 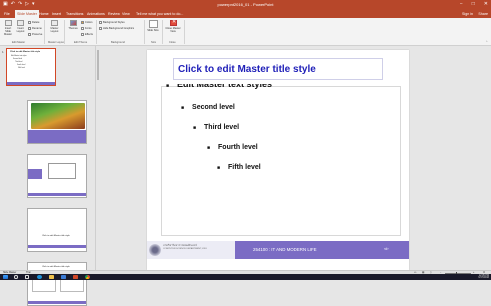 What do you see at coordinates (81, 42) in the screenshot?
I see `group-label-edit-theme: Edit Theme` at bounding box center [81, 42].